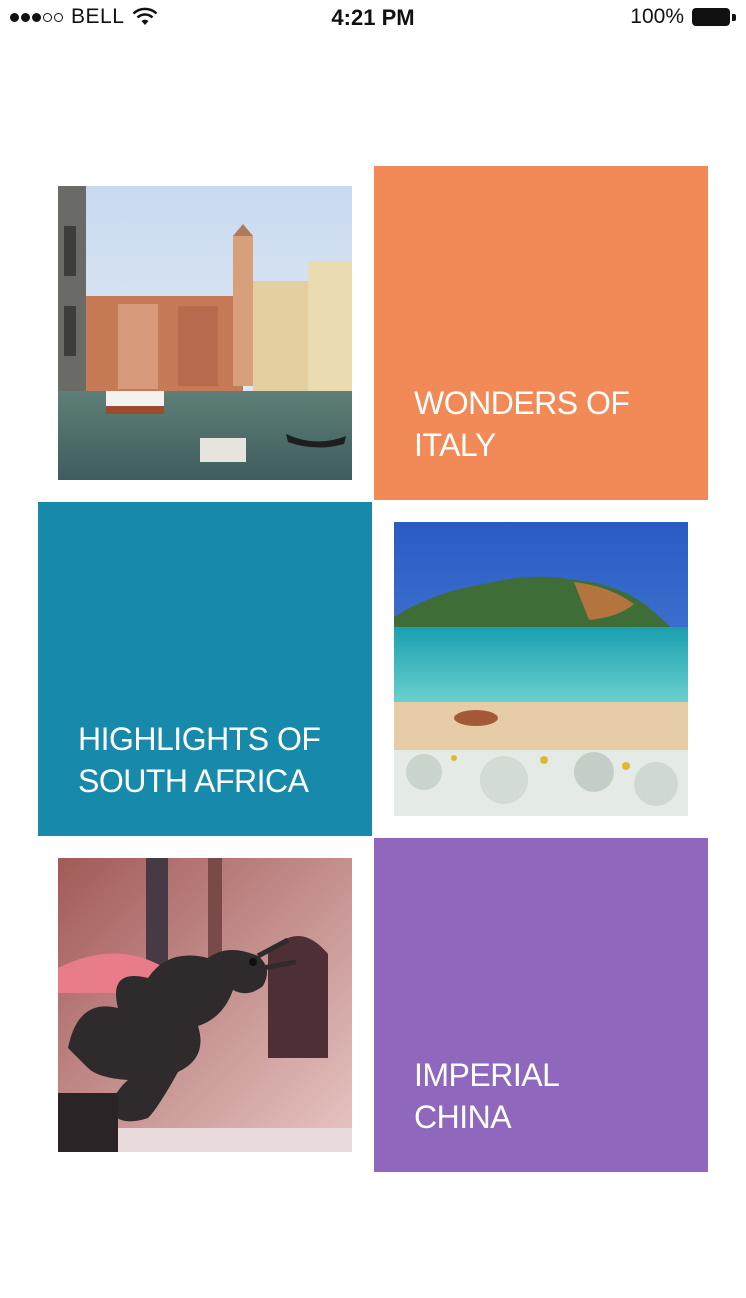 The image size is (746, 1298). I want to click on south-africa-beach-photo, so click(541, 669).